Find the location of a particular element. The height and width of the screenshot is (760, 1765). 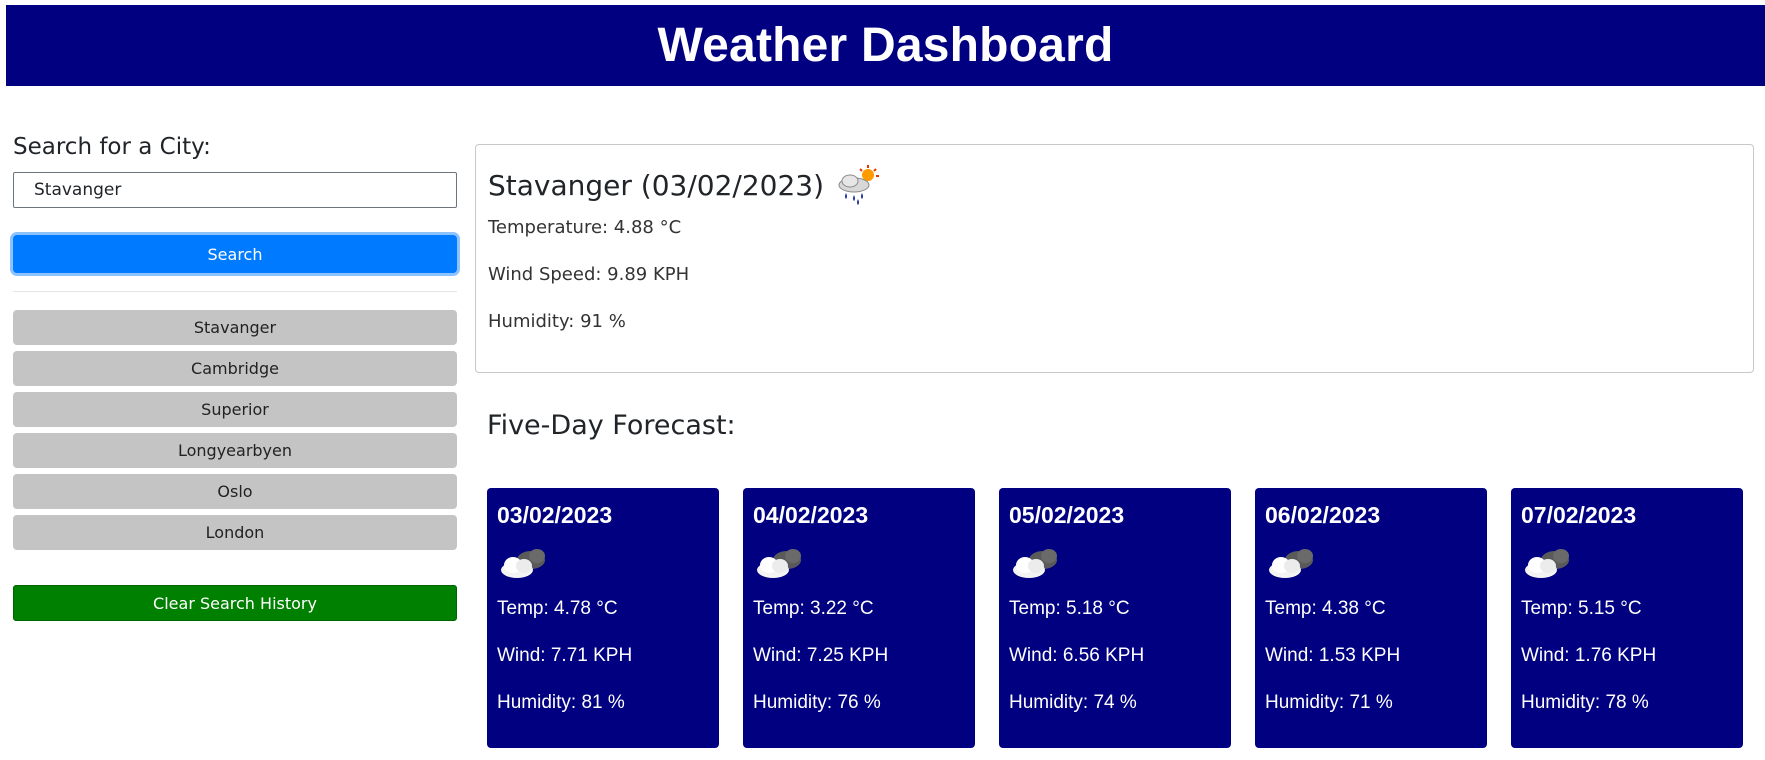

search-label: Search for a City: is located at coordinates (112, 147).